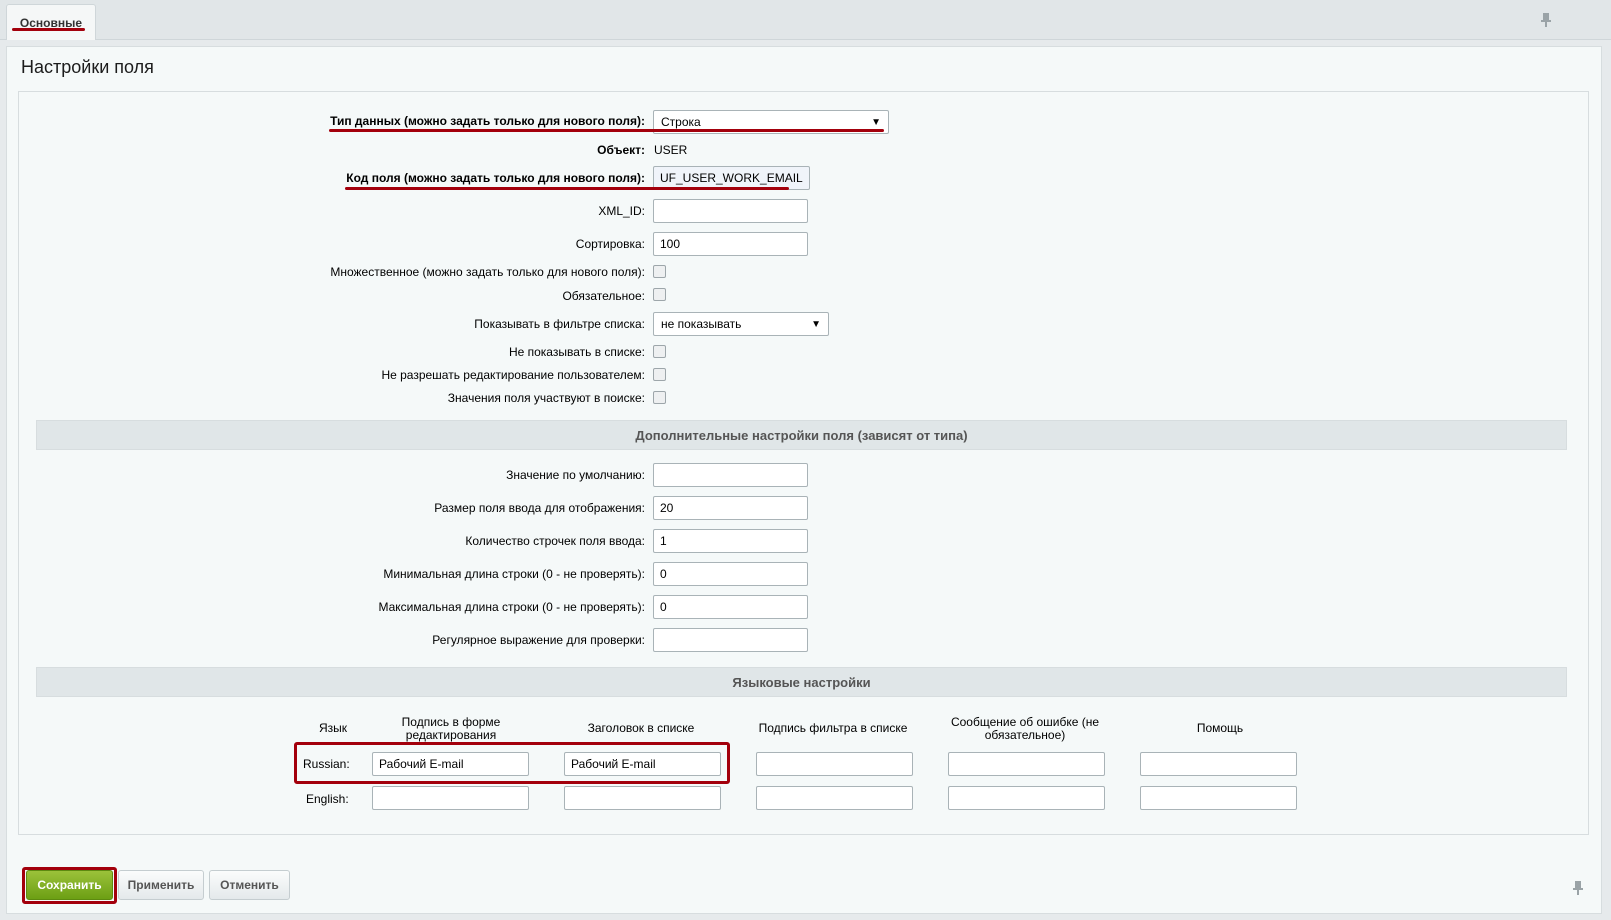 The width and height of the screenshot is (1611, 920). I want to click on col-header-edit-form-label-line2: редактирования, so click(451, 735).